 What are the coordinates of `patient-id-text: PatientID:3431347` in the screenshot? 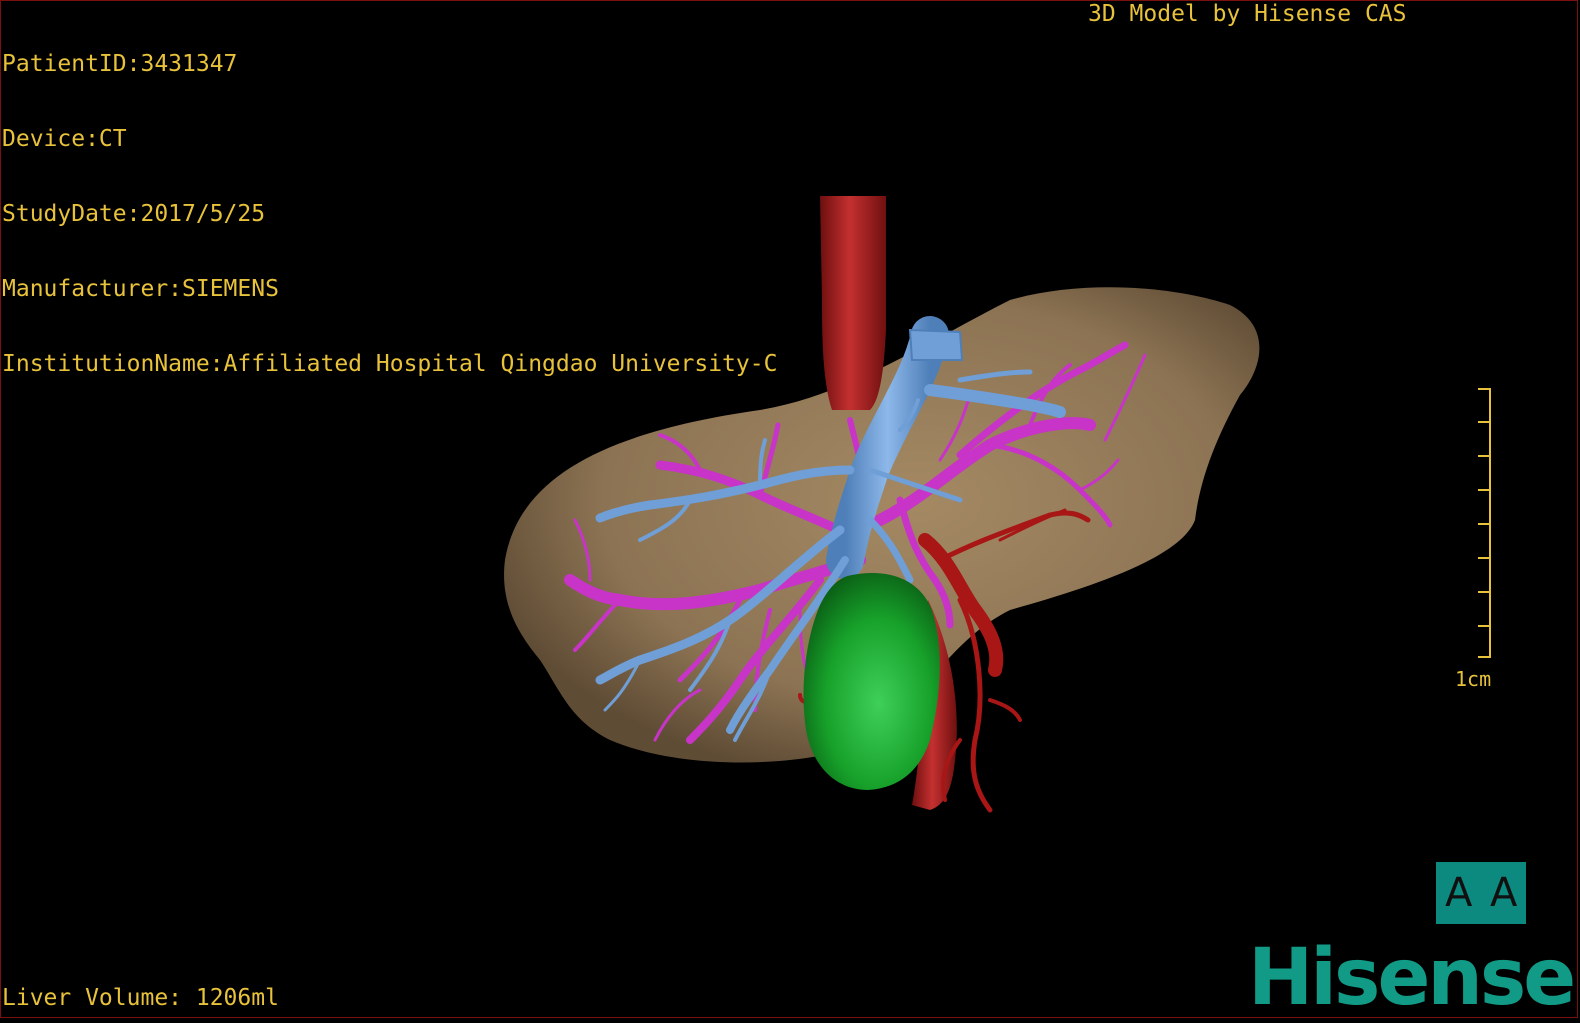 It's located at (120, 64).